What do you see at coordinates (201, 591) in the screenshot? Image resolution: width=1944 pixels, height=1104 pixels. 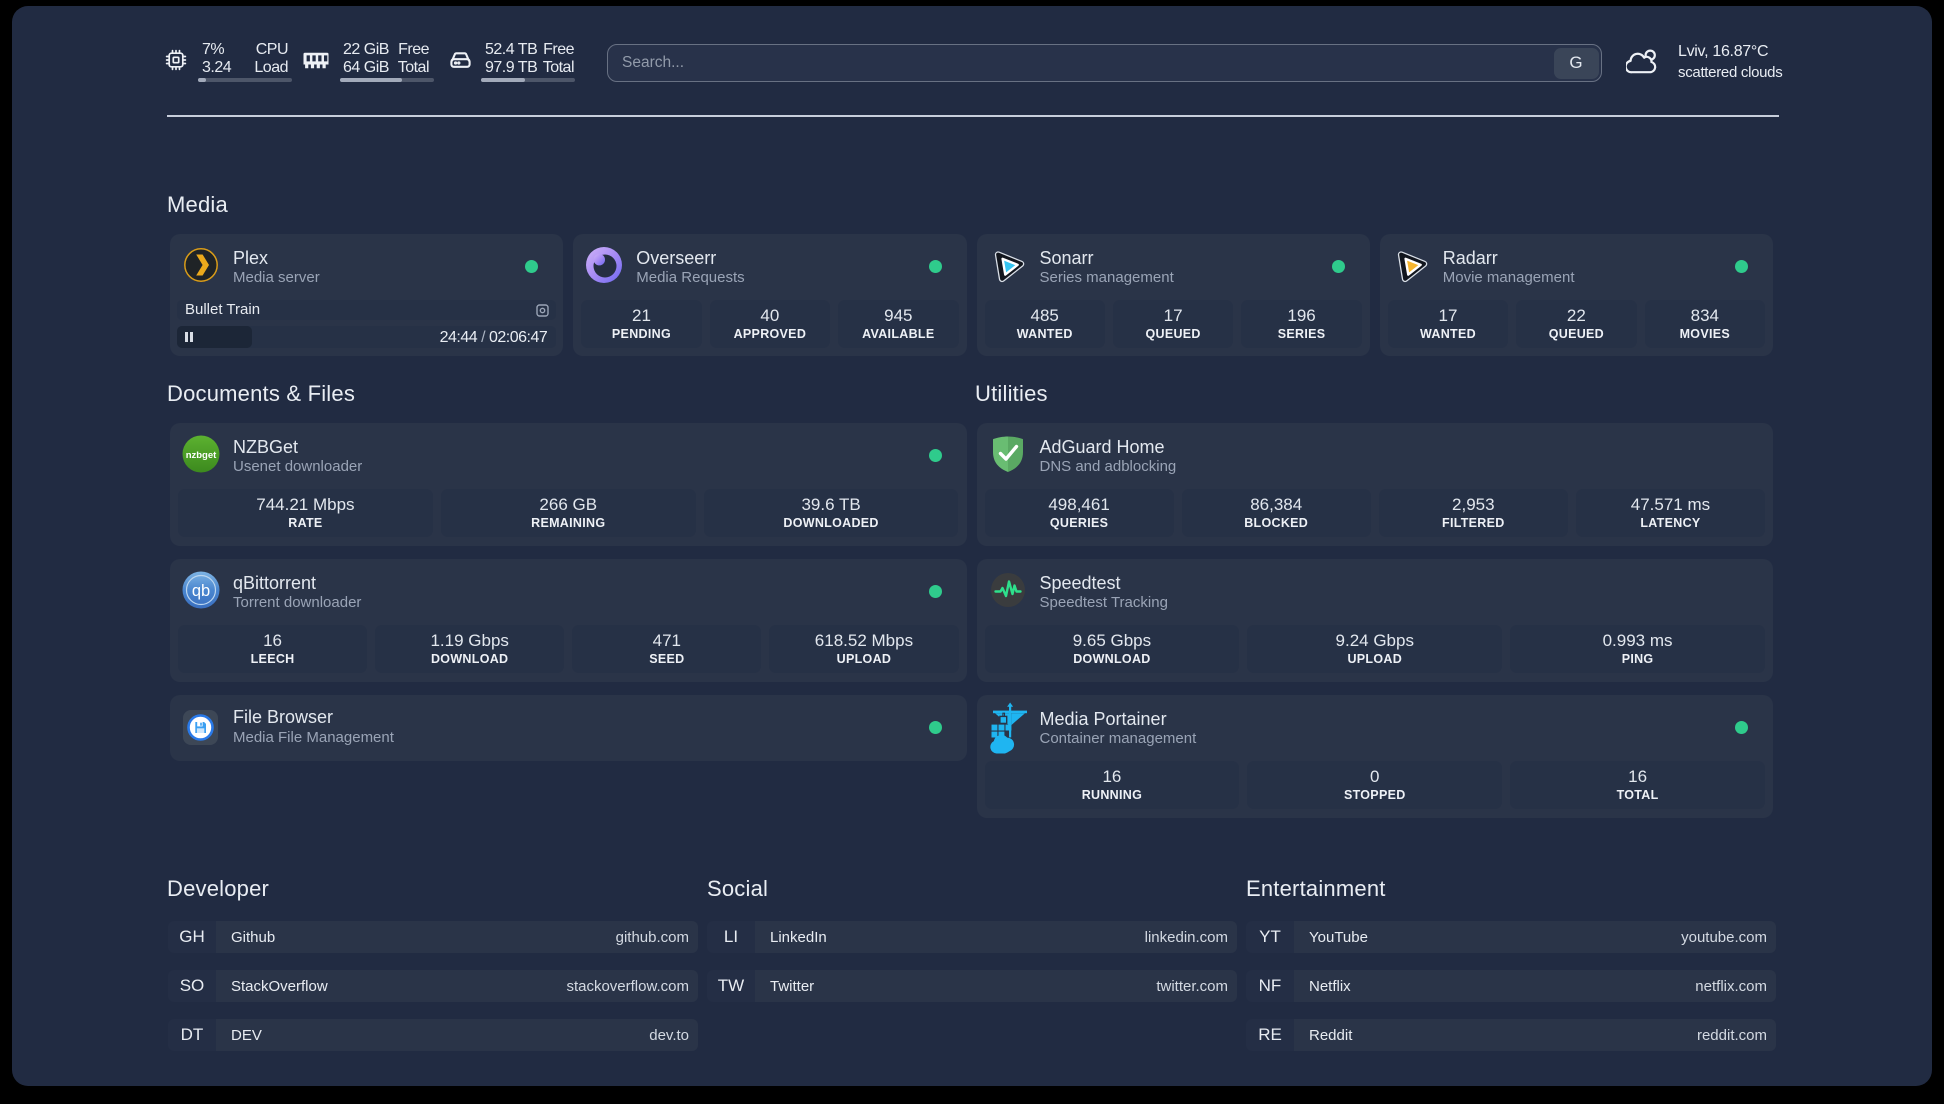 I see `svg-text: qb` at bounding box center [201, 591].